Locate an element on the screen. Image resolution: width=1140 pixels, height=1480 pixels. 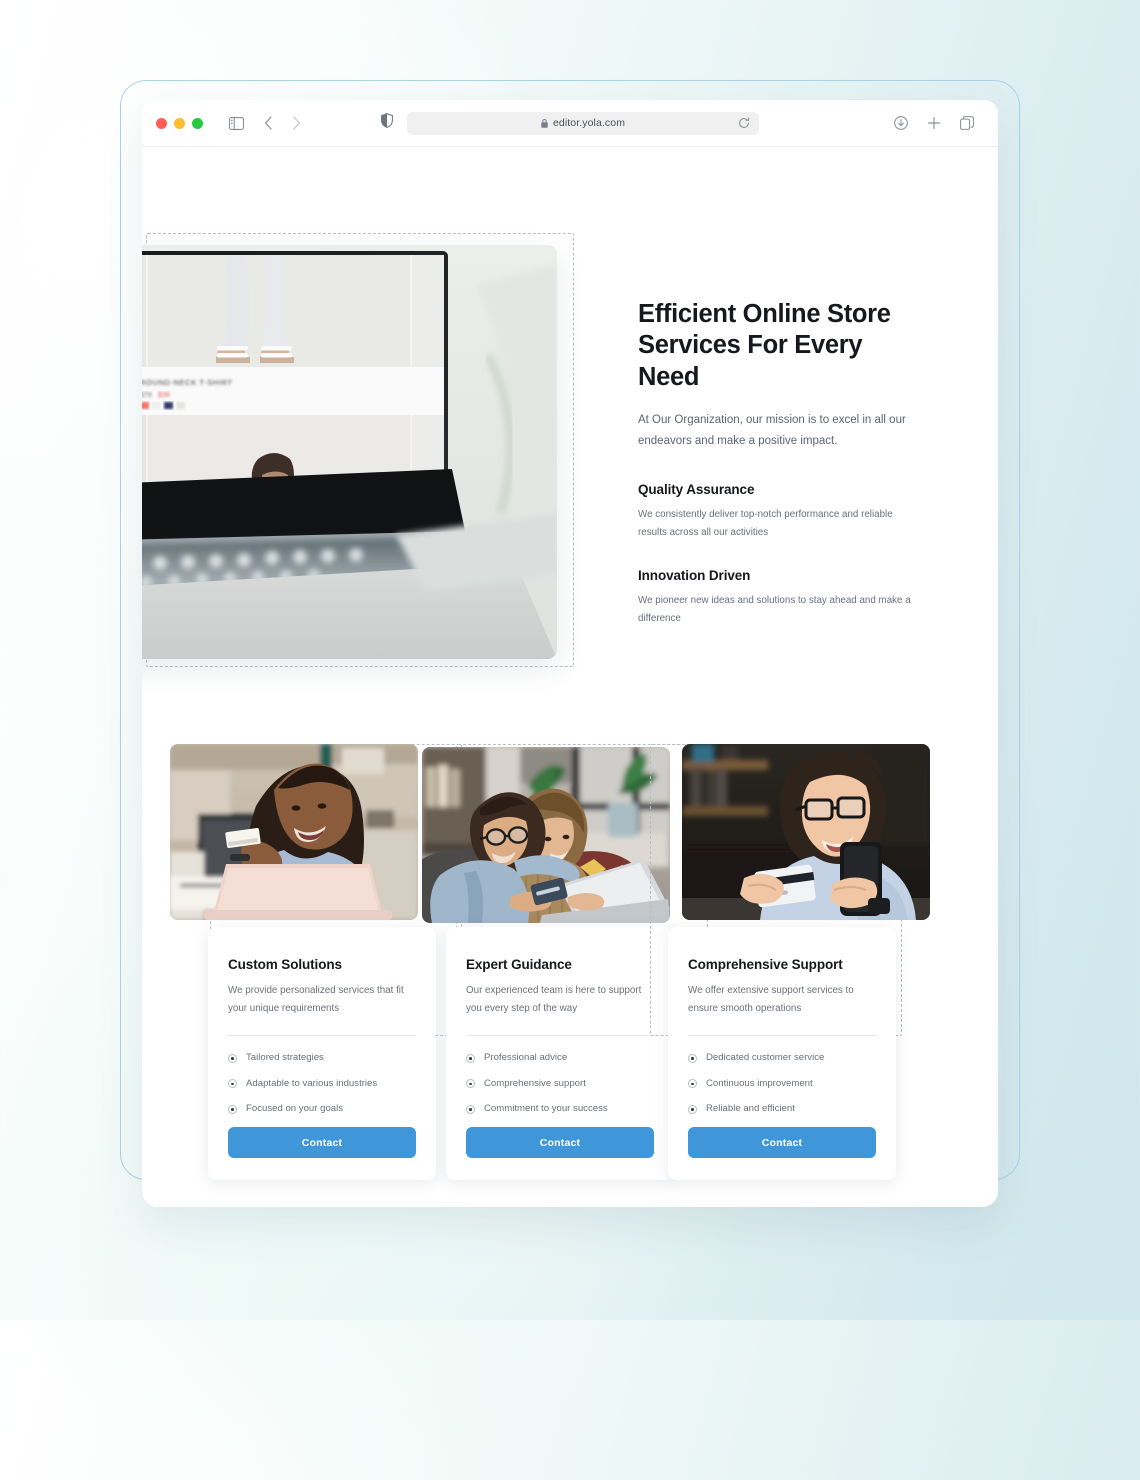
card-title: Comprehensive Support is located at coordinates (765, 964).